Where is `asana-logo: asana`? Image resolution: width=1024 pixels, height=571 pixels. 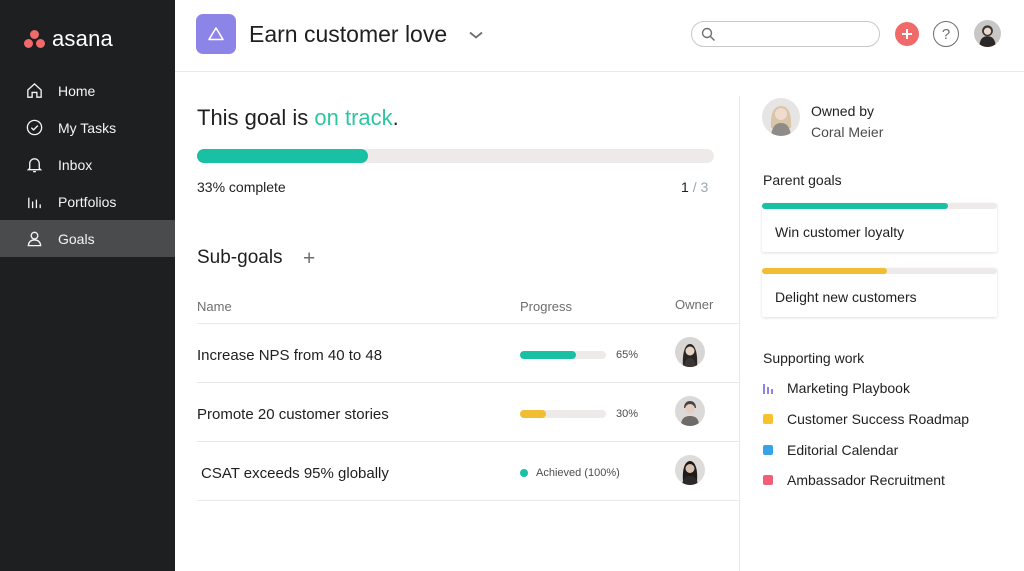
asana-logo: asana is located at coordinates (68, 39).